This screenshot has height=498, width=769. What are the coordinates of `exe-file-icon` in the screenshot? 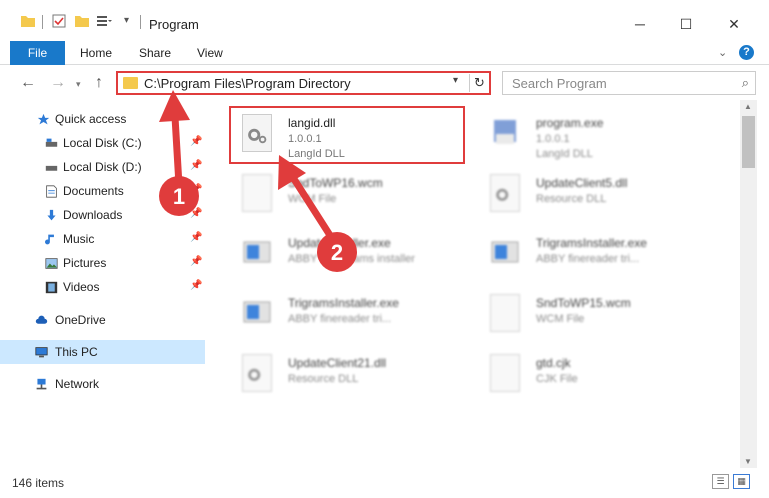 It's located at (505, 132).